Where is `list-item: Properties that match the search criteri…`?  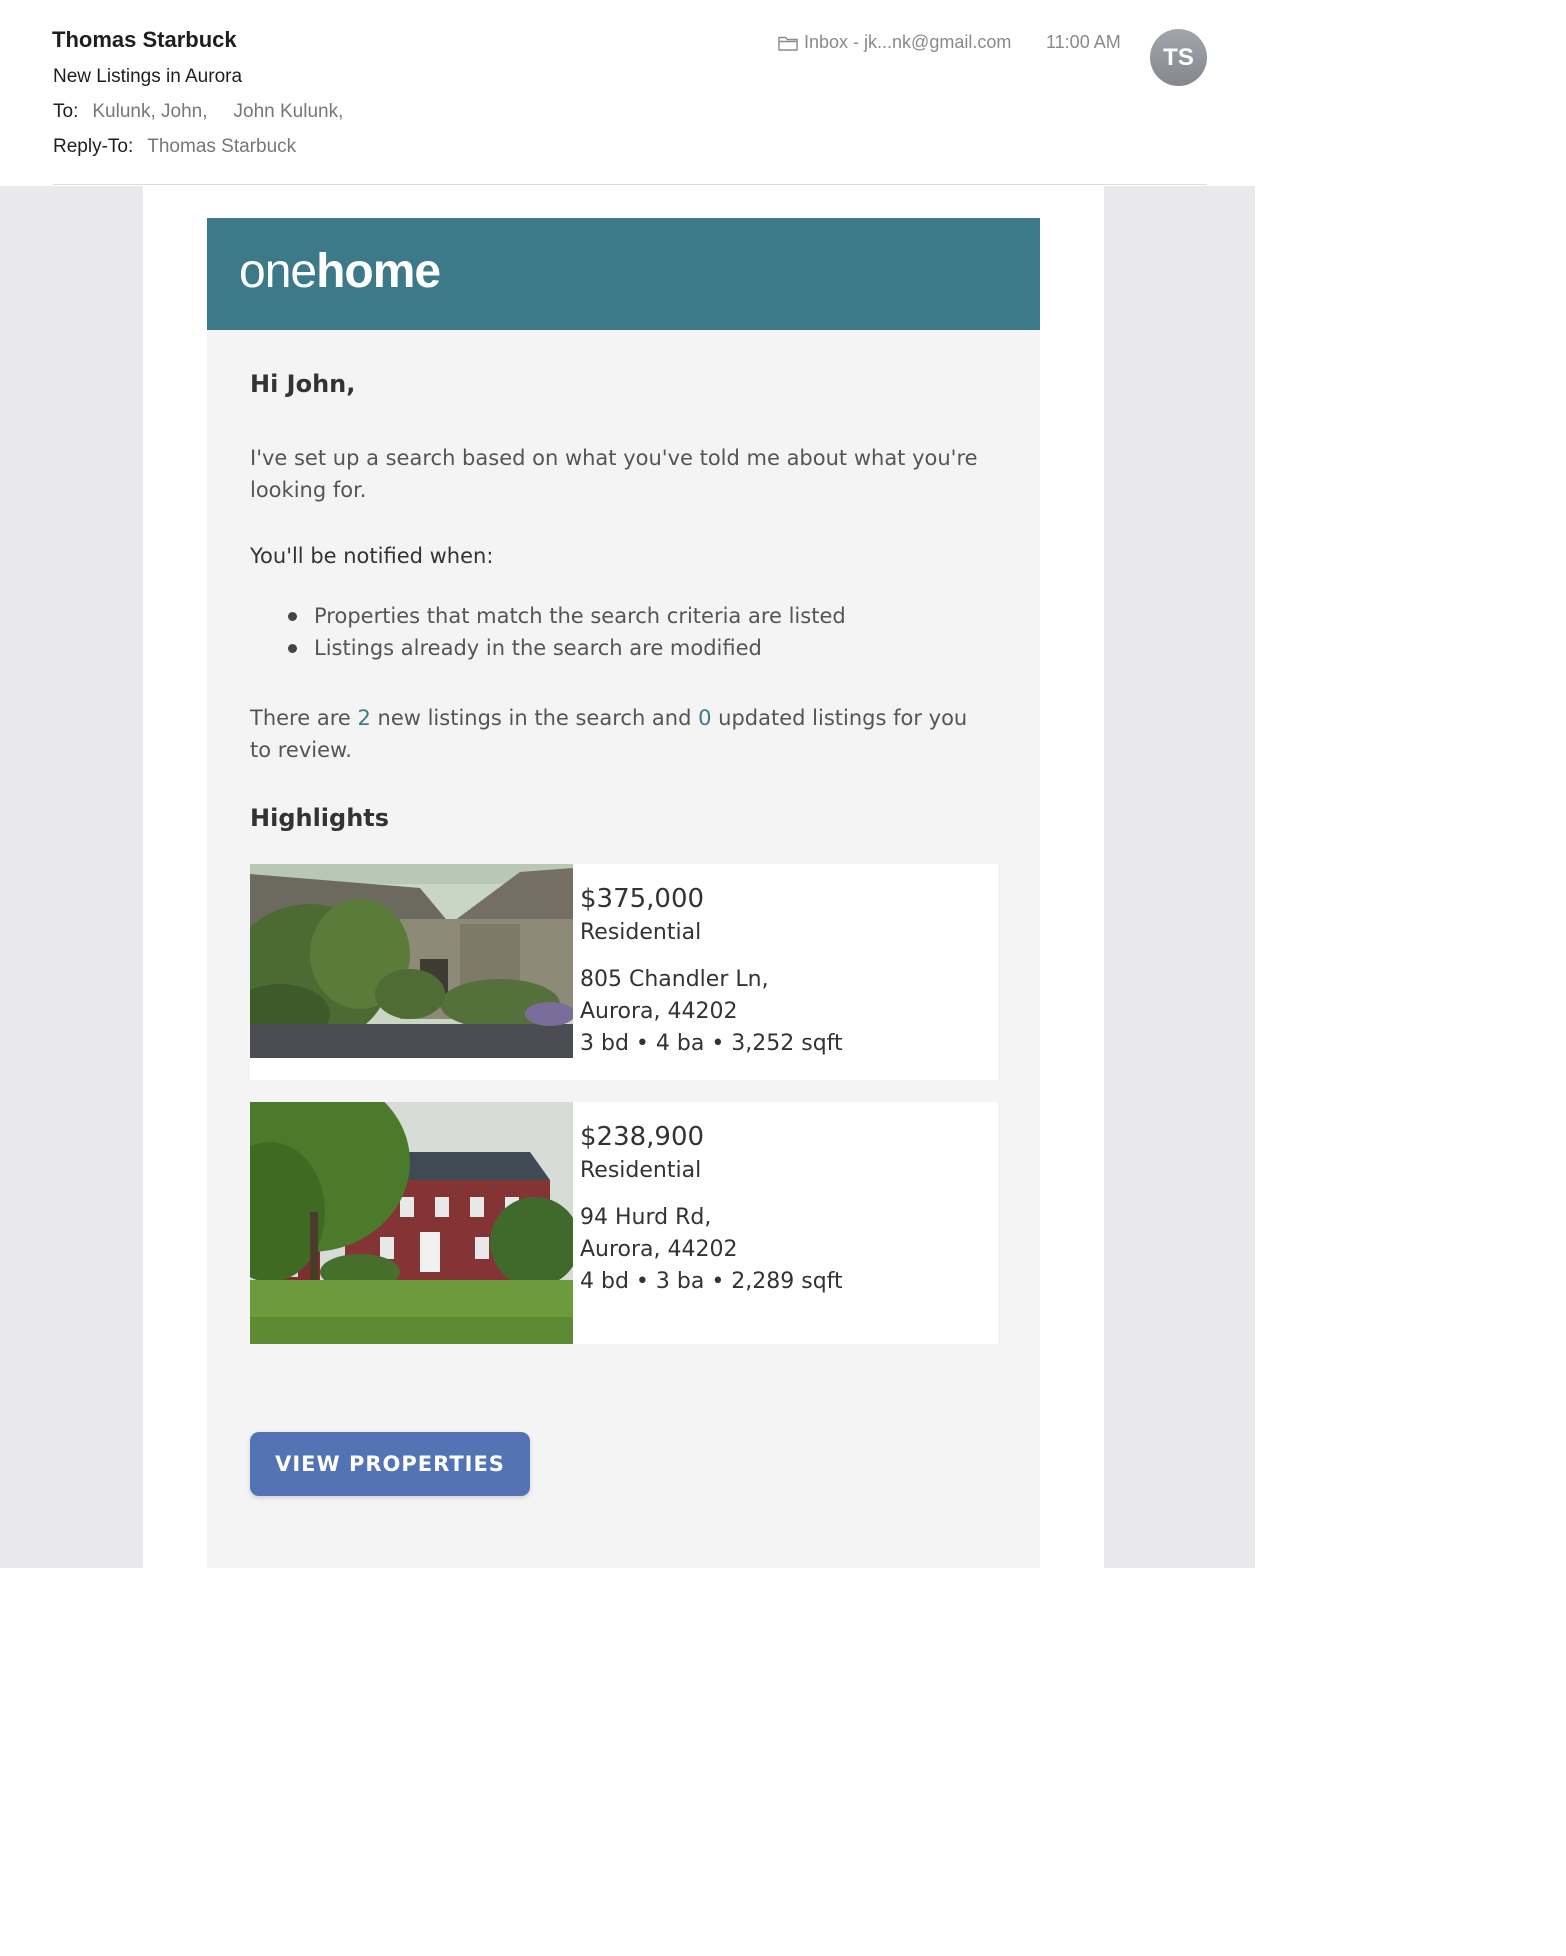 list-item: Properties that match the search criteri… is located at coordinates (620, 616).